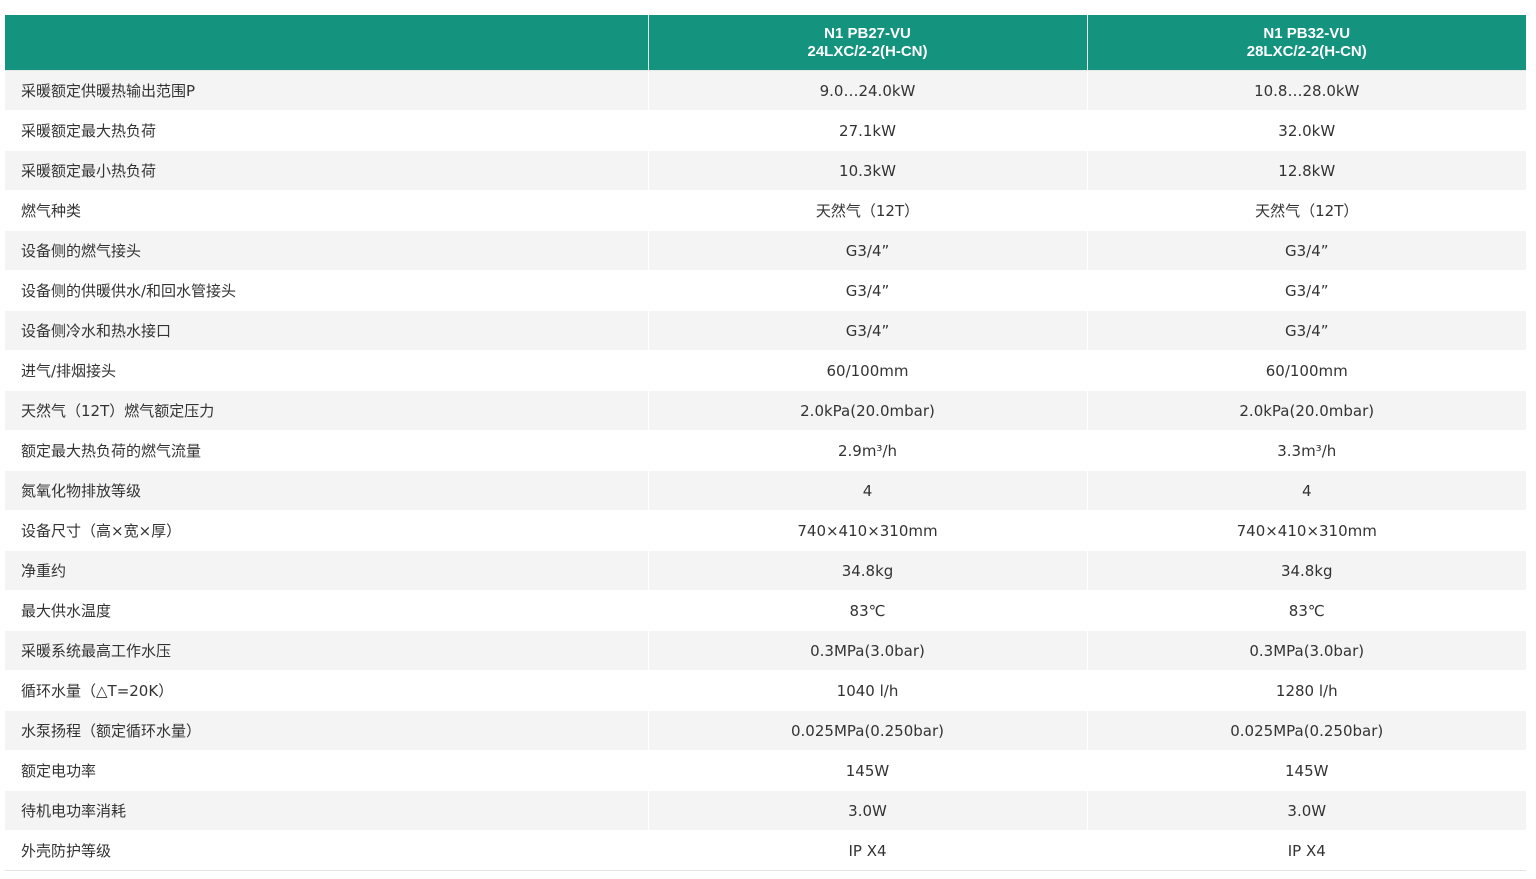  I want to click on row-value-model-2: IP X4, so click(1306, 850).